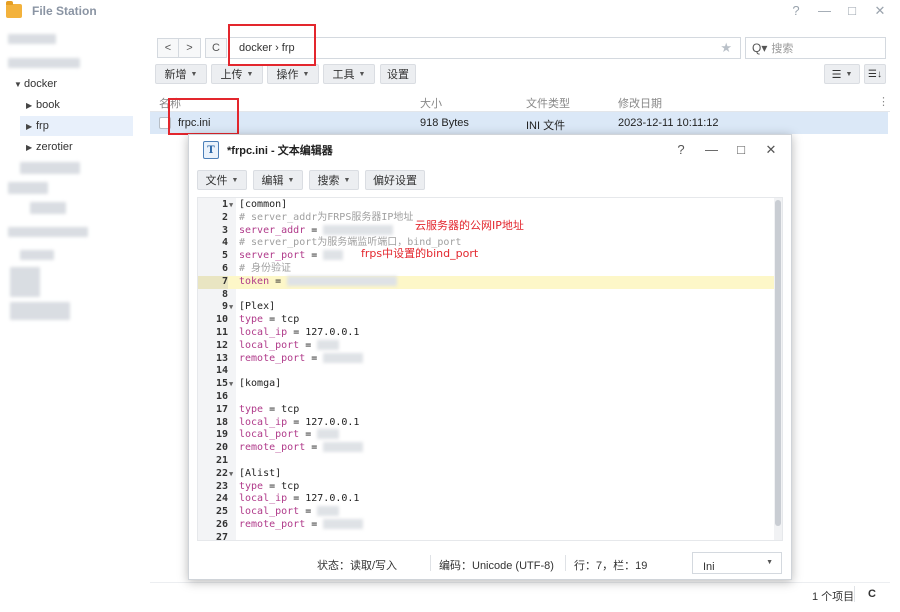  I want to click on action-button: 操作 ▼, so click(293, 74).